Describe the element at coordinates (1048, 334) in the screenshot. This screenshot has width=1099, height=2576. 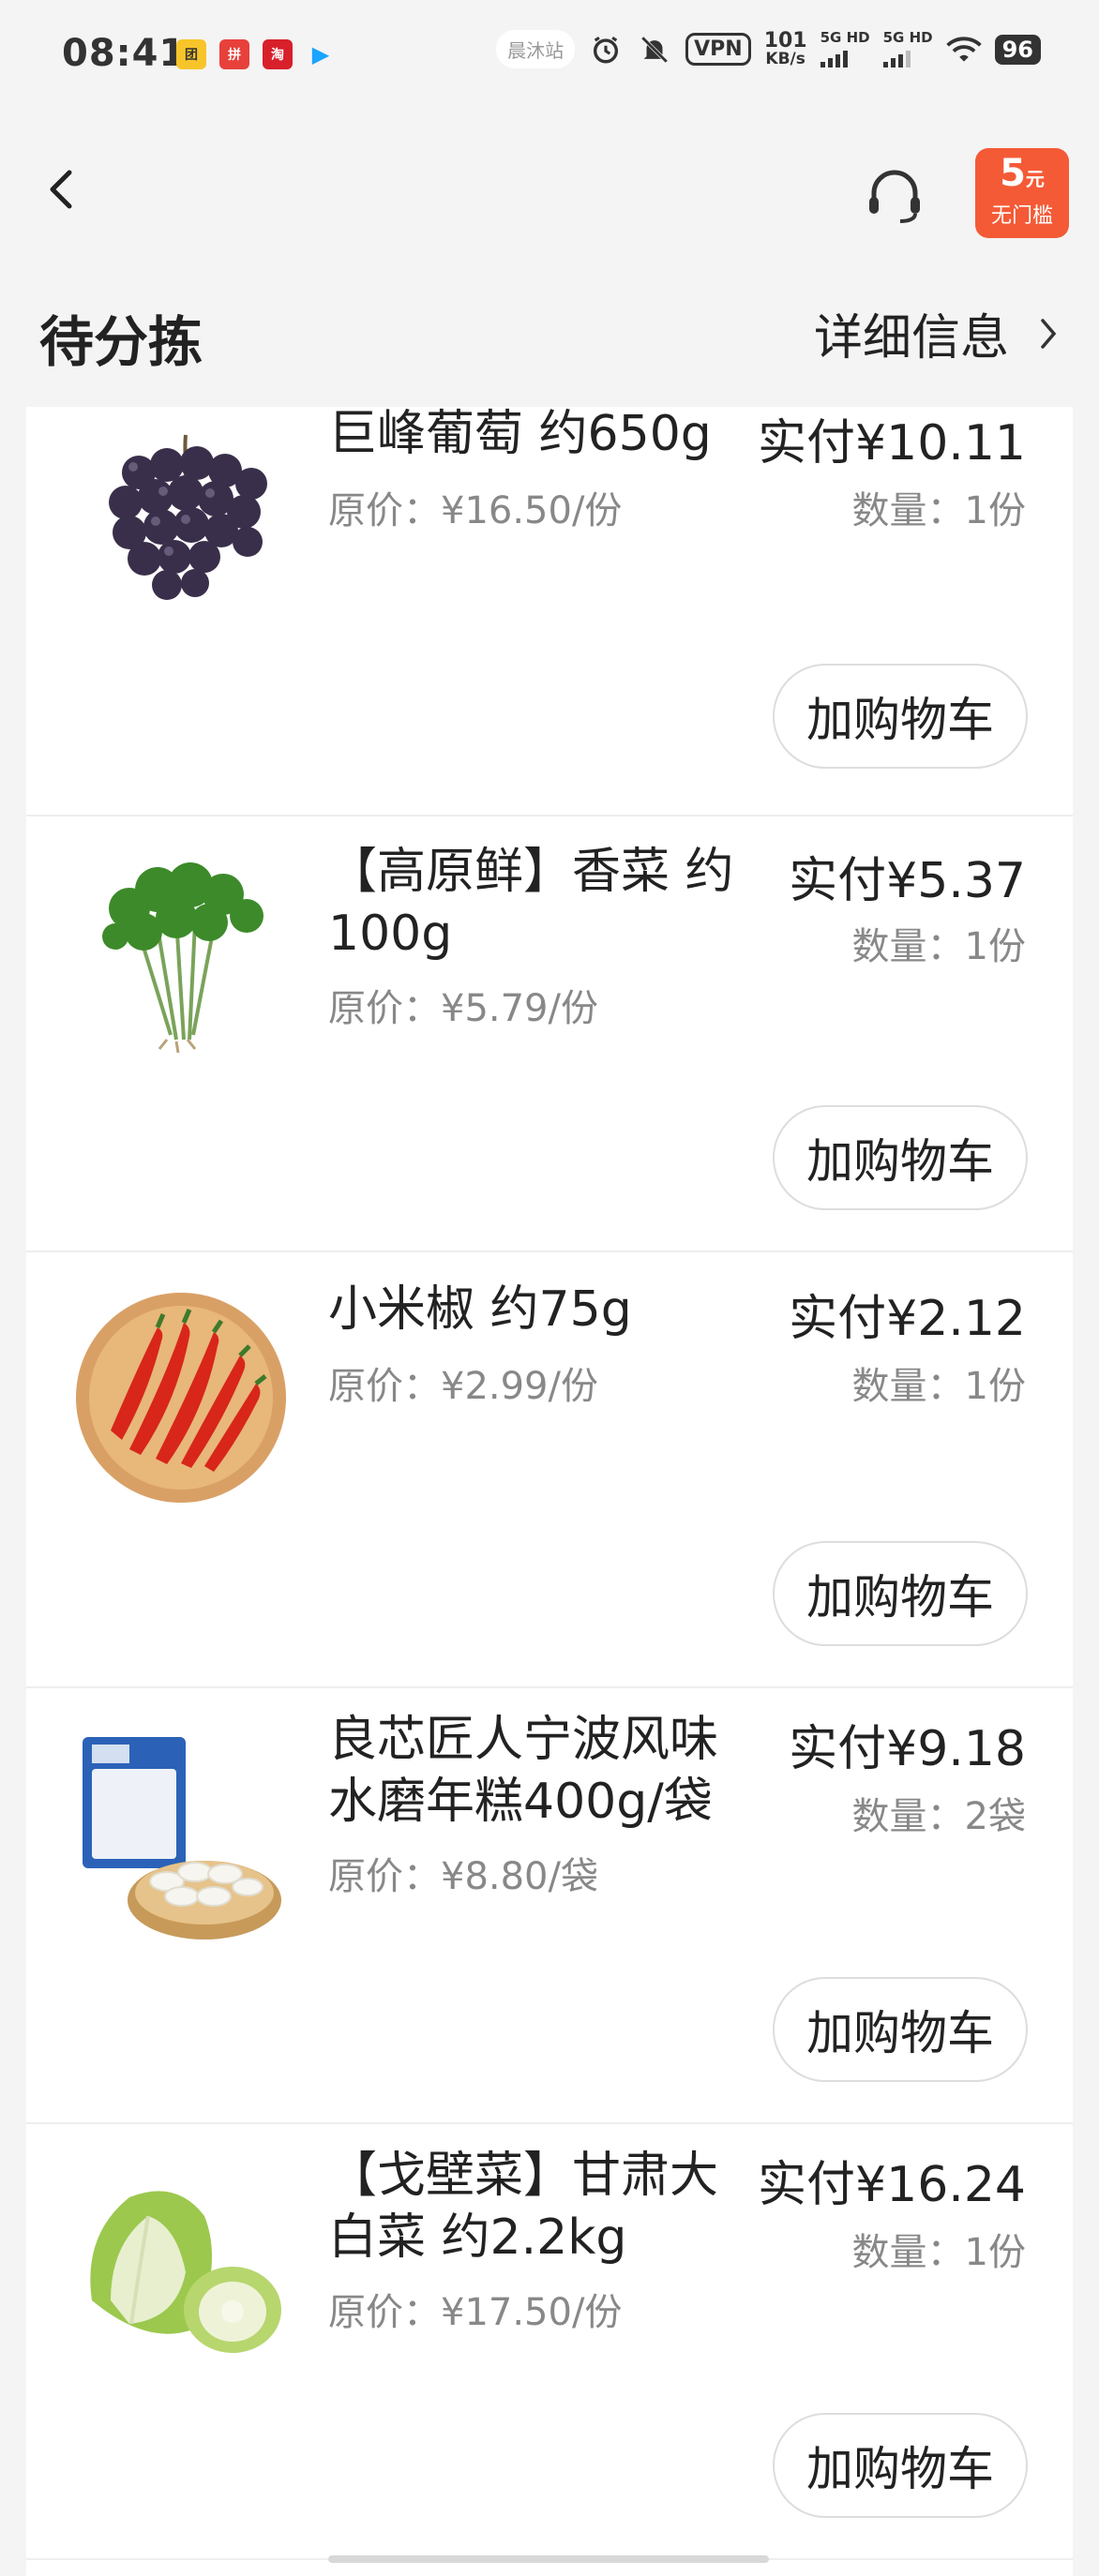
I see `chevron-right-icon` at that location.